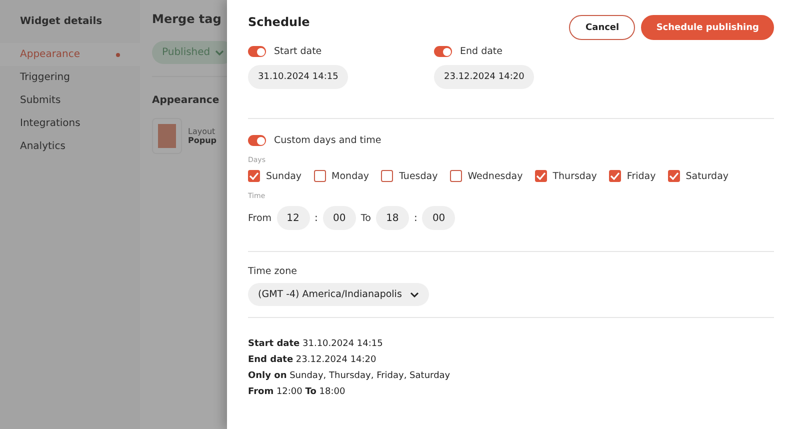 Image resolution: width=800 pixels, height=429 pixels. What do you see at coordinates (495, 176) in the screenshot?
I see `day-label: Wednesday` at bounding box center [495, 176].